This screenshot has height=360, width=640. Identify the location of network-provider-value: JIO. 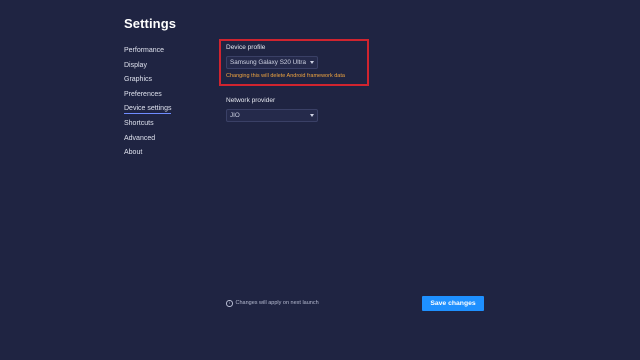
(235, 115).